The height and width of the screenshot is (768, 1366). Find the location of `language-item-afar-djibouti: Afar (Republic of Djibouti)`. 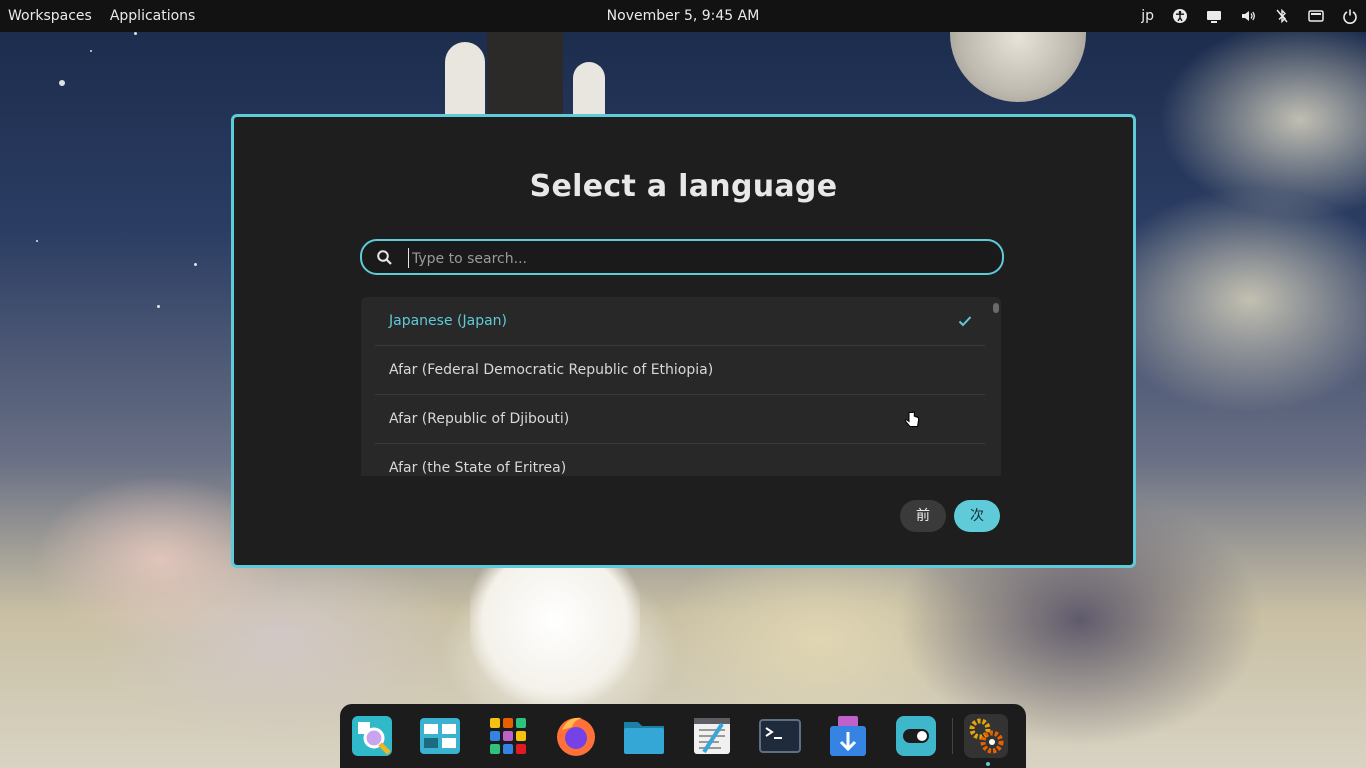

language-item-afar-djibouti: Afar (Republic of Djibouti) is located at coordinates (680, 419).